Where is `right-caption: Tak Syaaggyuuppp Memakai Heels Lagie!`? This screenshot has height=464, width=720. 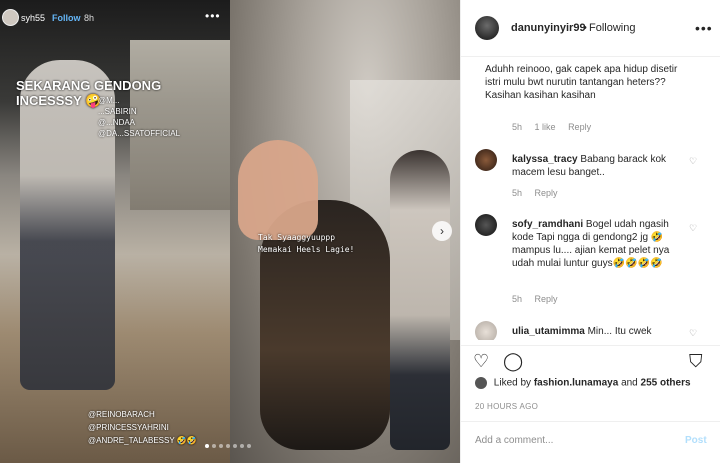
right-caption: Tak Syaaggyuuppp Memakai Heels Lagie! is located at coordinates (306, 244).